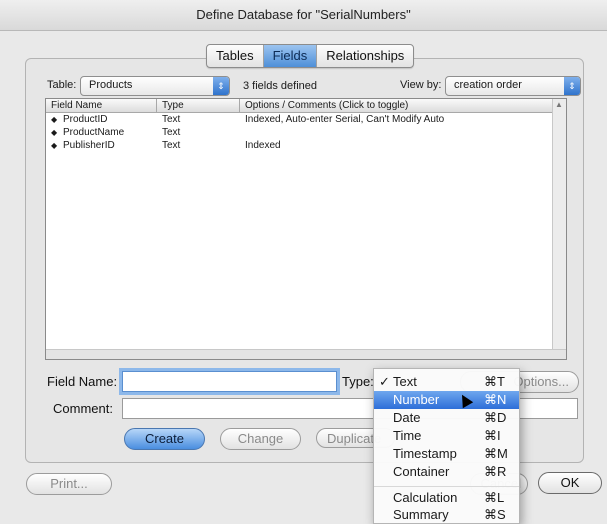  I want to click on menu-item-time: Time ⌘I, so click(446, 436).